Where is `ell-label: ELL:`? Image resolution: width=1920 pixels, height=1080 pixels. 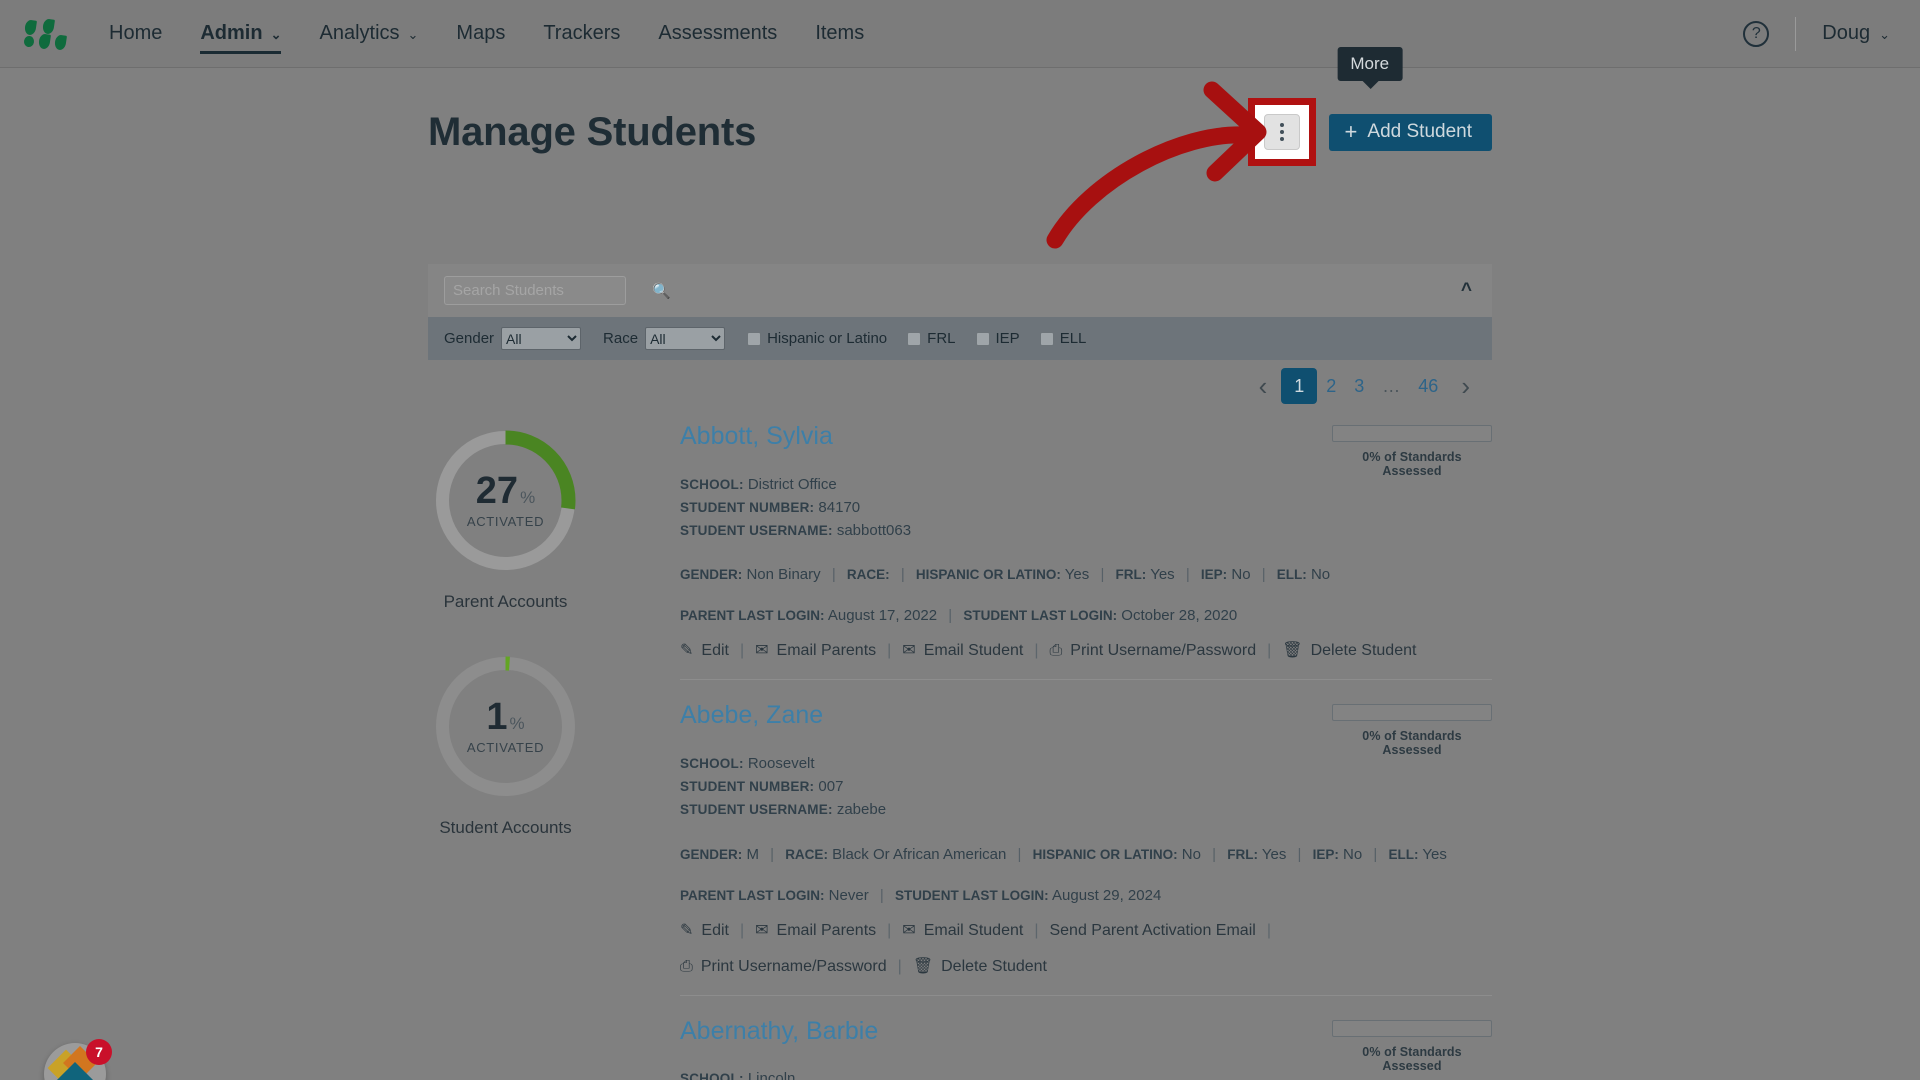
ell-label: ELL: is located at coordinates (1291, 575).